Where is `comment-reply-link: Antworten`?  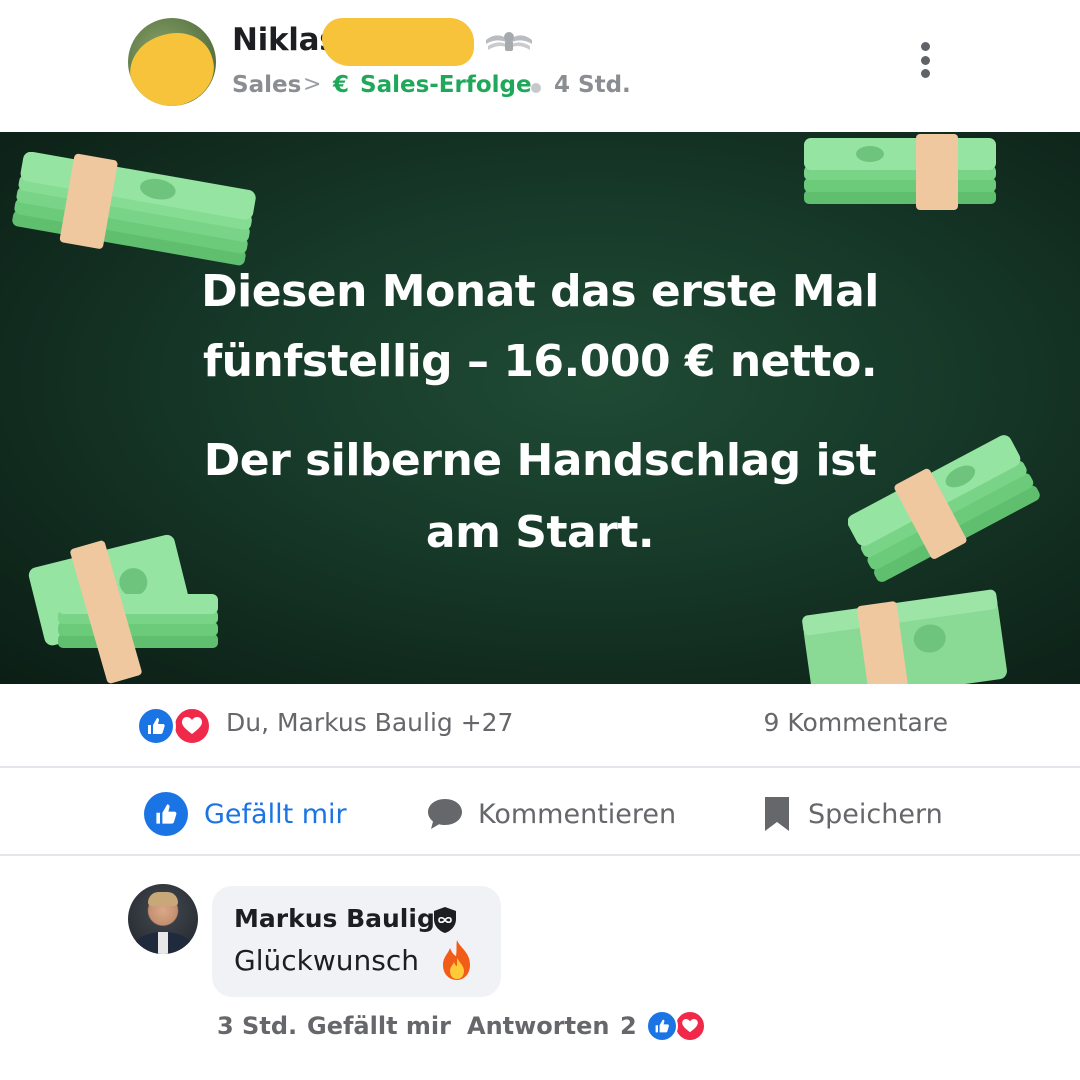 comment-reply-link: Antworten is located at coordinates (538, 1026).